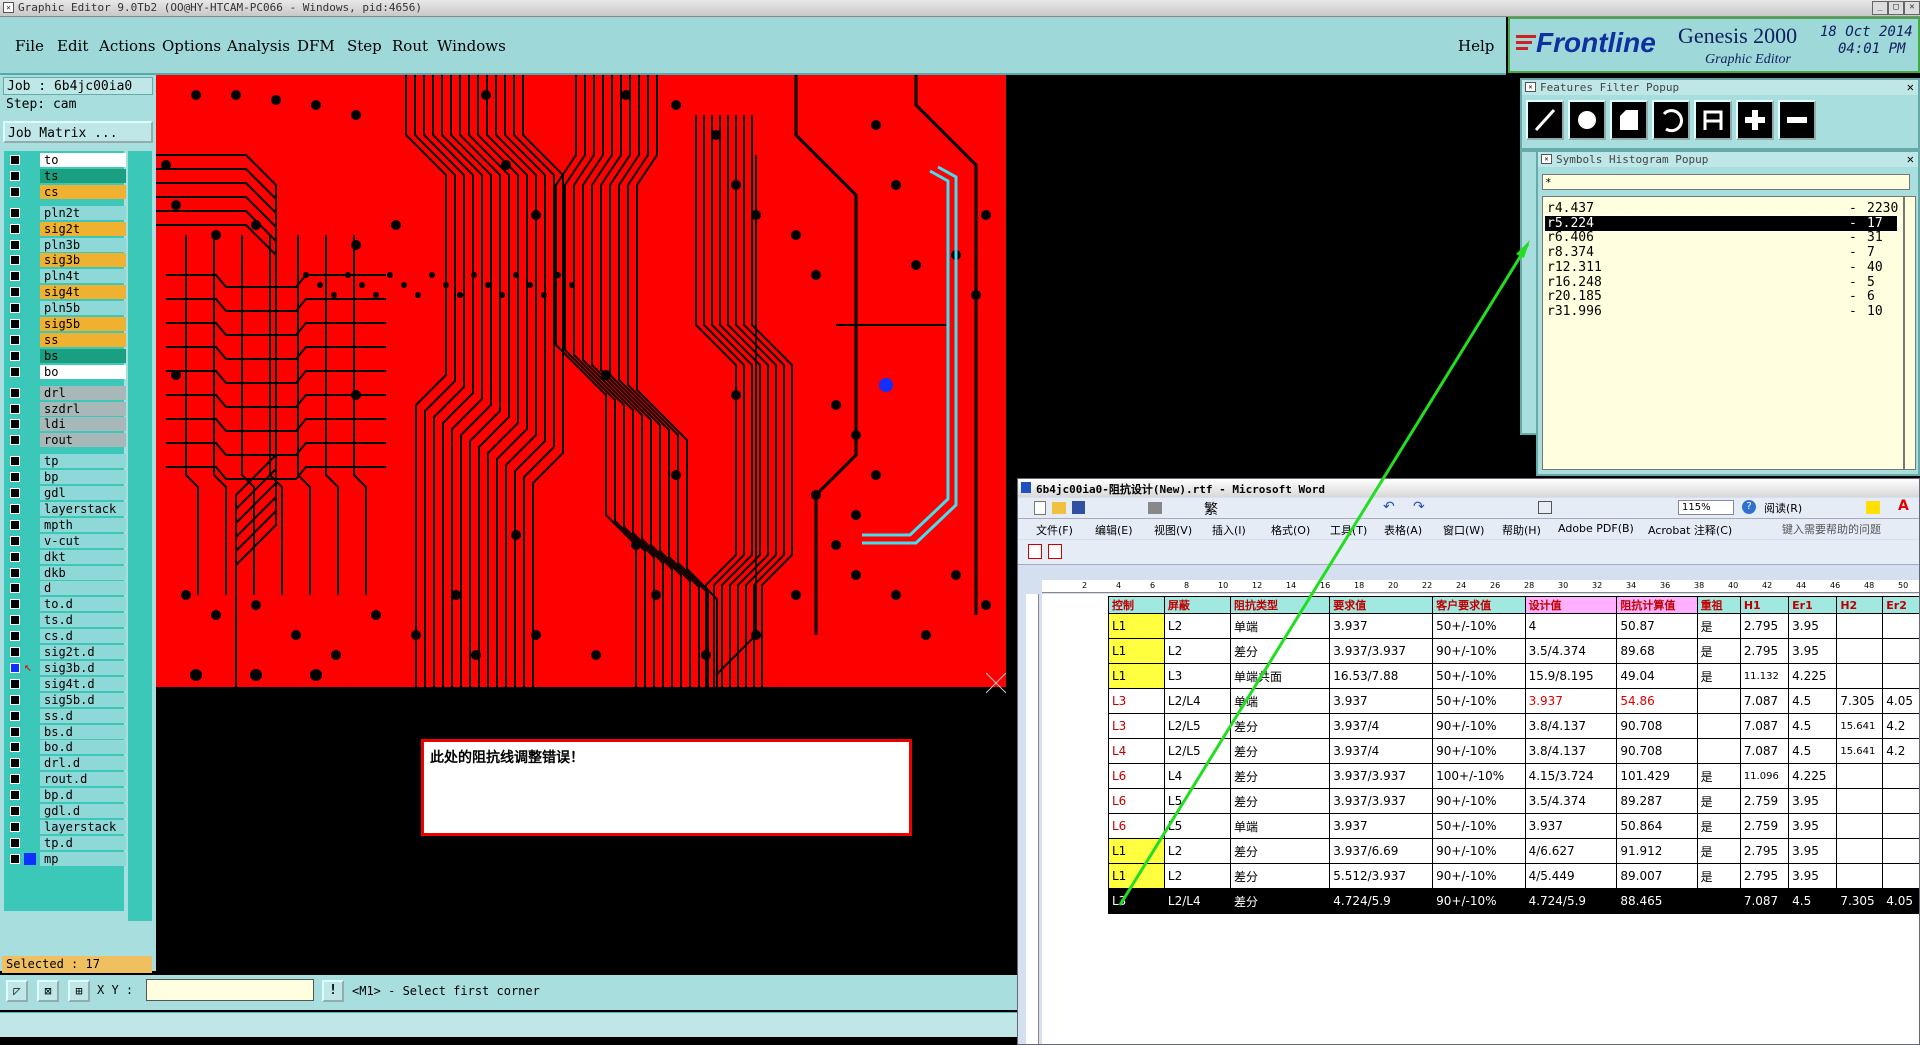  I want to click on layer-row: d, so click(66, 588).